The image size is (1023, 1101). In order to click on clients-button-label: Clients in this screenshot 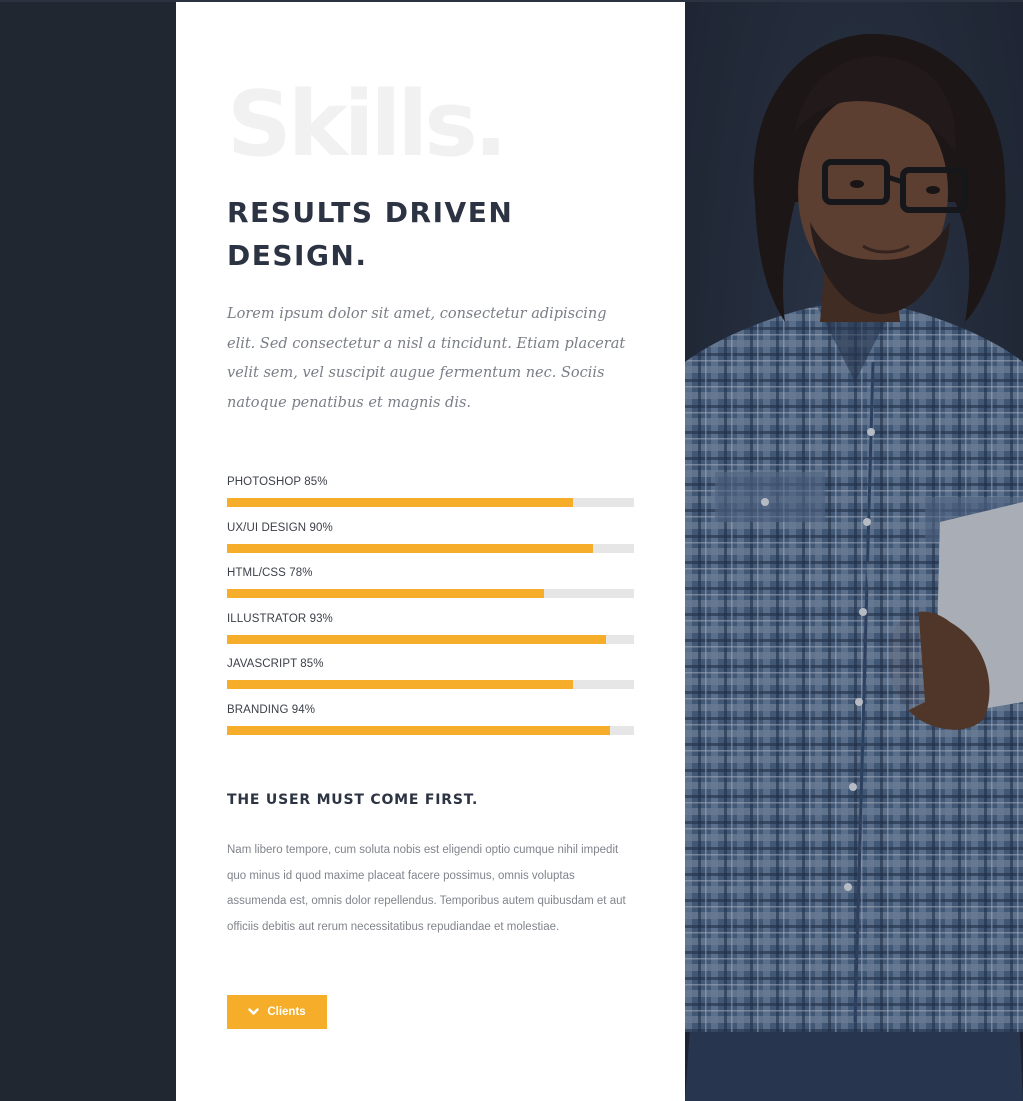, I will do `click(286, 1012)`.